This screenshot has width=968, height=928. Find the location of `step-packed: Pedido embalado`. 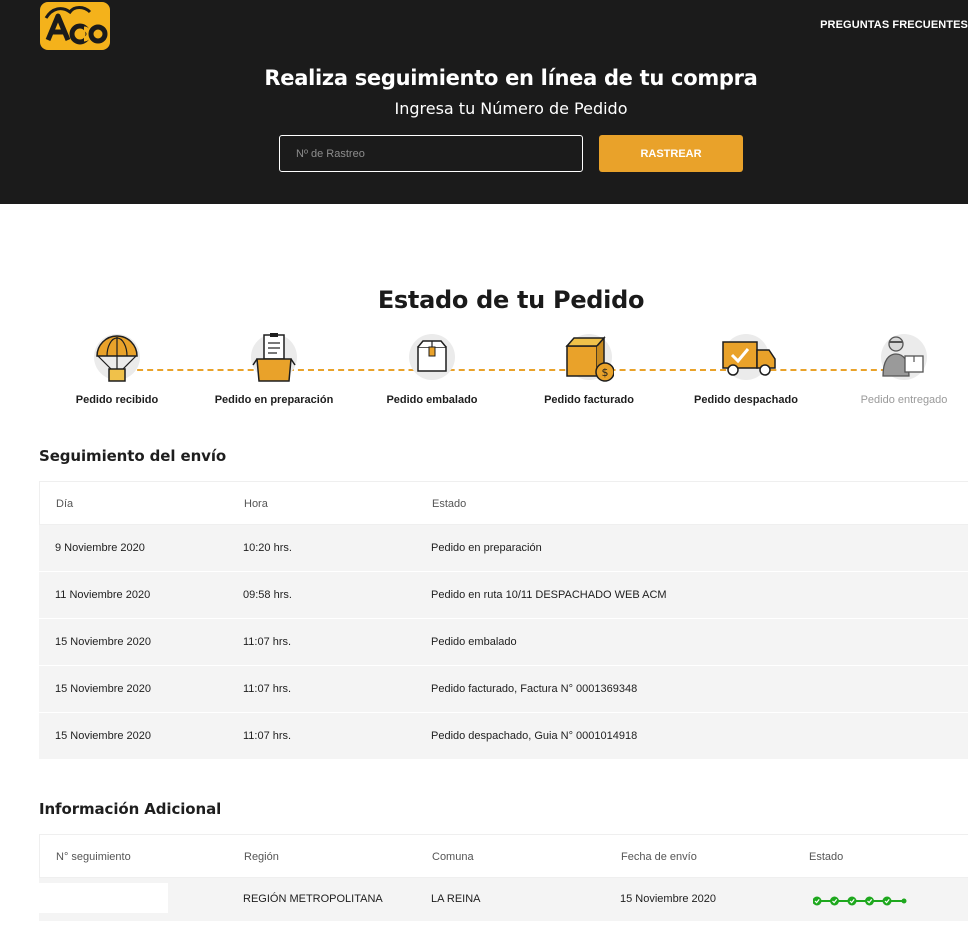

step-packed: Pedido embalado is located at coordinates (432, 370).